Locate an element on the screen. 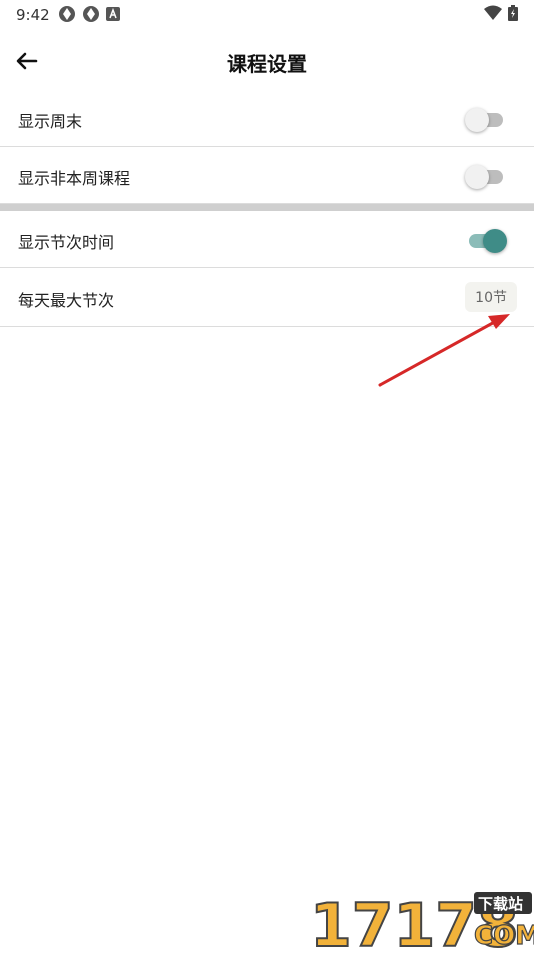 The height and width of the screenshot is (954, 534). status-time: 9:42 is located at coordinates (33, 15).